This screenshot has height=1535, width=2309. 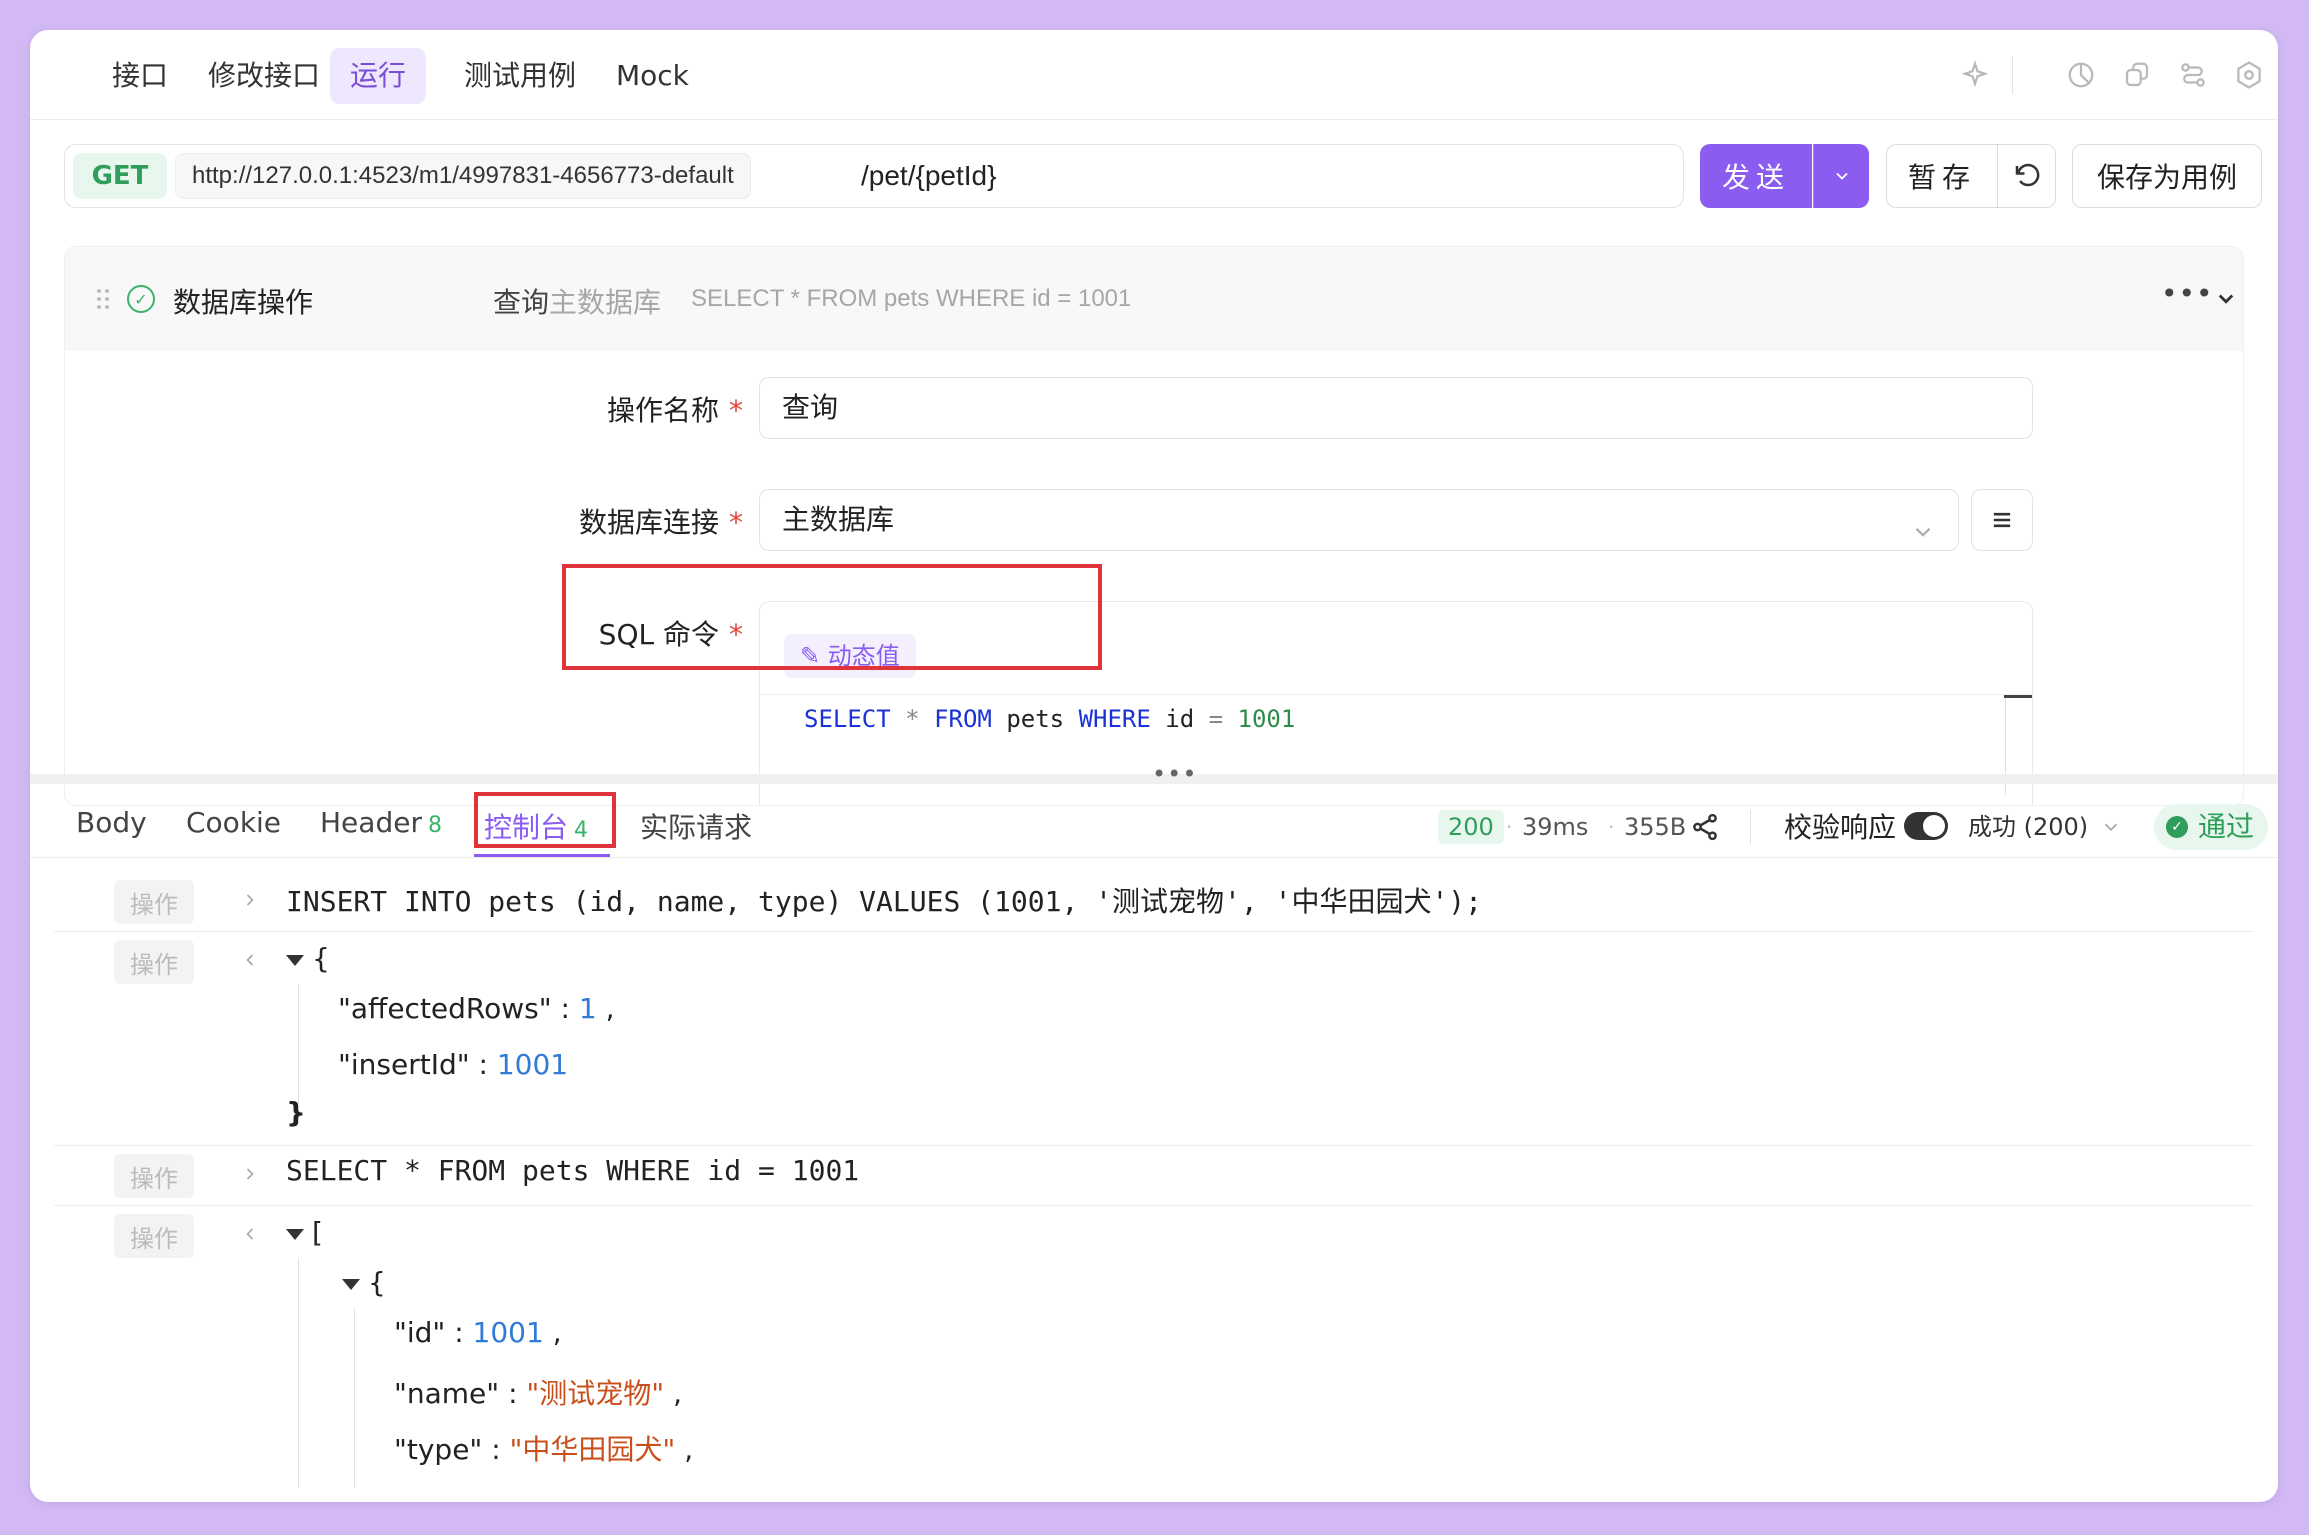 What do you see at coordinates (1359, 520) in the screenshot?
I see `db-connection-select: 主数据库` at bounding box center [1359, 520].